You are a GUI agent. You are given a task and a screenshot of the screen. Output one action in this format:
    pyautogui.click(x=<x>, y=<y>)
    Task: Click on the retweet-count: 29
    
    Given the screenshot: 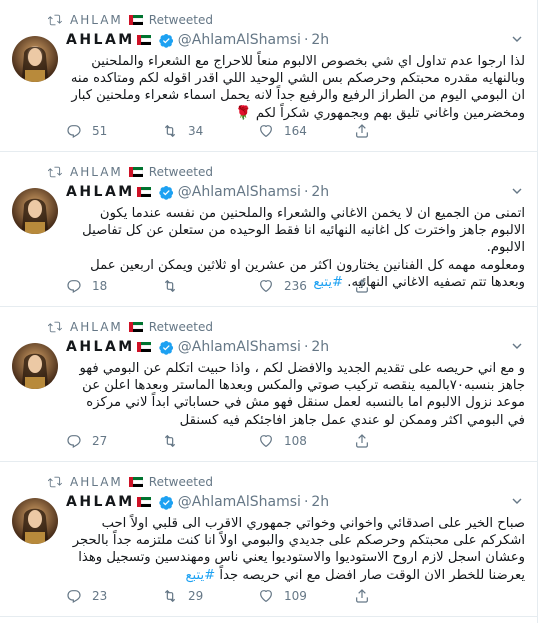 What is the action you would take?
    pyautogui.click(x=196, y=596)
    